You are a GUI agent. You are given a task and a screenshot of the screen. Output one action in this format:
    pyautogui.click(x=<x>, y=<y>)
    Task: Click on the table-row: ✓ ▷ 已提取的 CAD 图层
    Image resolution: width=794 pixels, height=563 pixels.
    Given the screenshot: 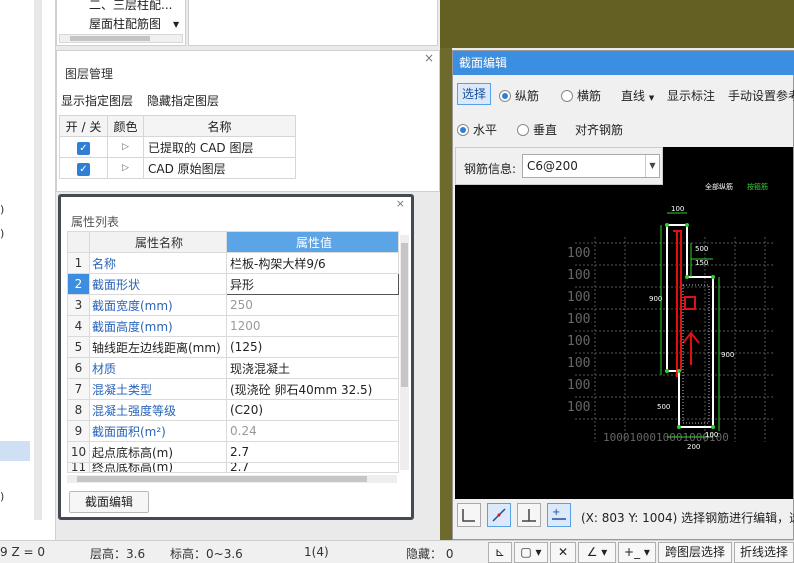 What is the action you would take?
    pyautogui.click(x=177, y=147)
    